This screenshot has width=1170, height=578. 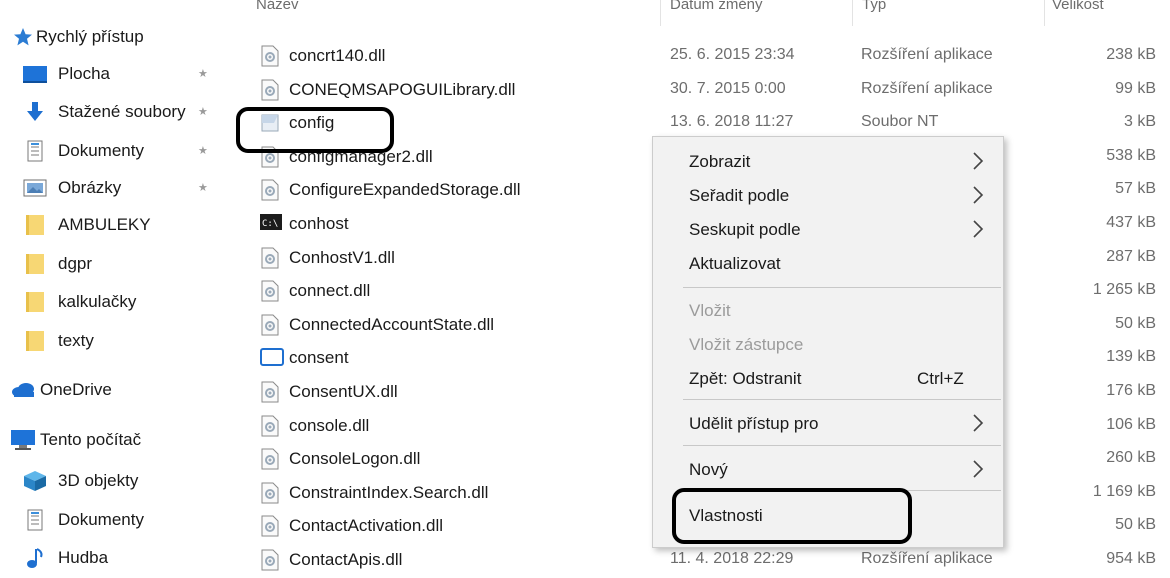 What do you see at coordinates (23, 390) in the screenshot?
I see `cloud-icon` at bounding box center [23, 390].